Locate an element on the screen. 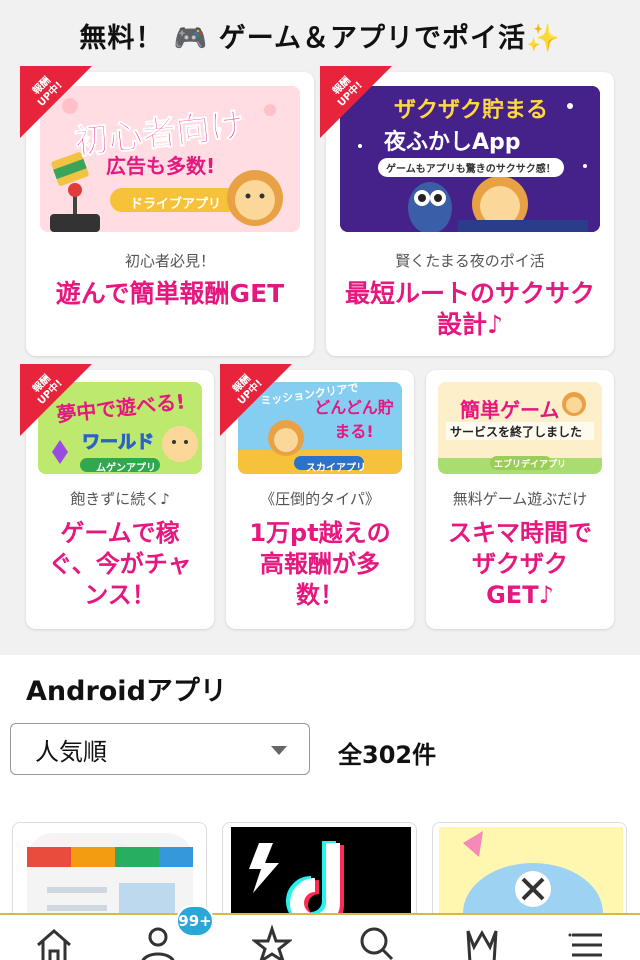 The image size is (640, 960). tab-favorites is located at coordinates (272, 941).